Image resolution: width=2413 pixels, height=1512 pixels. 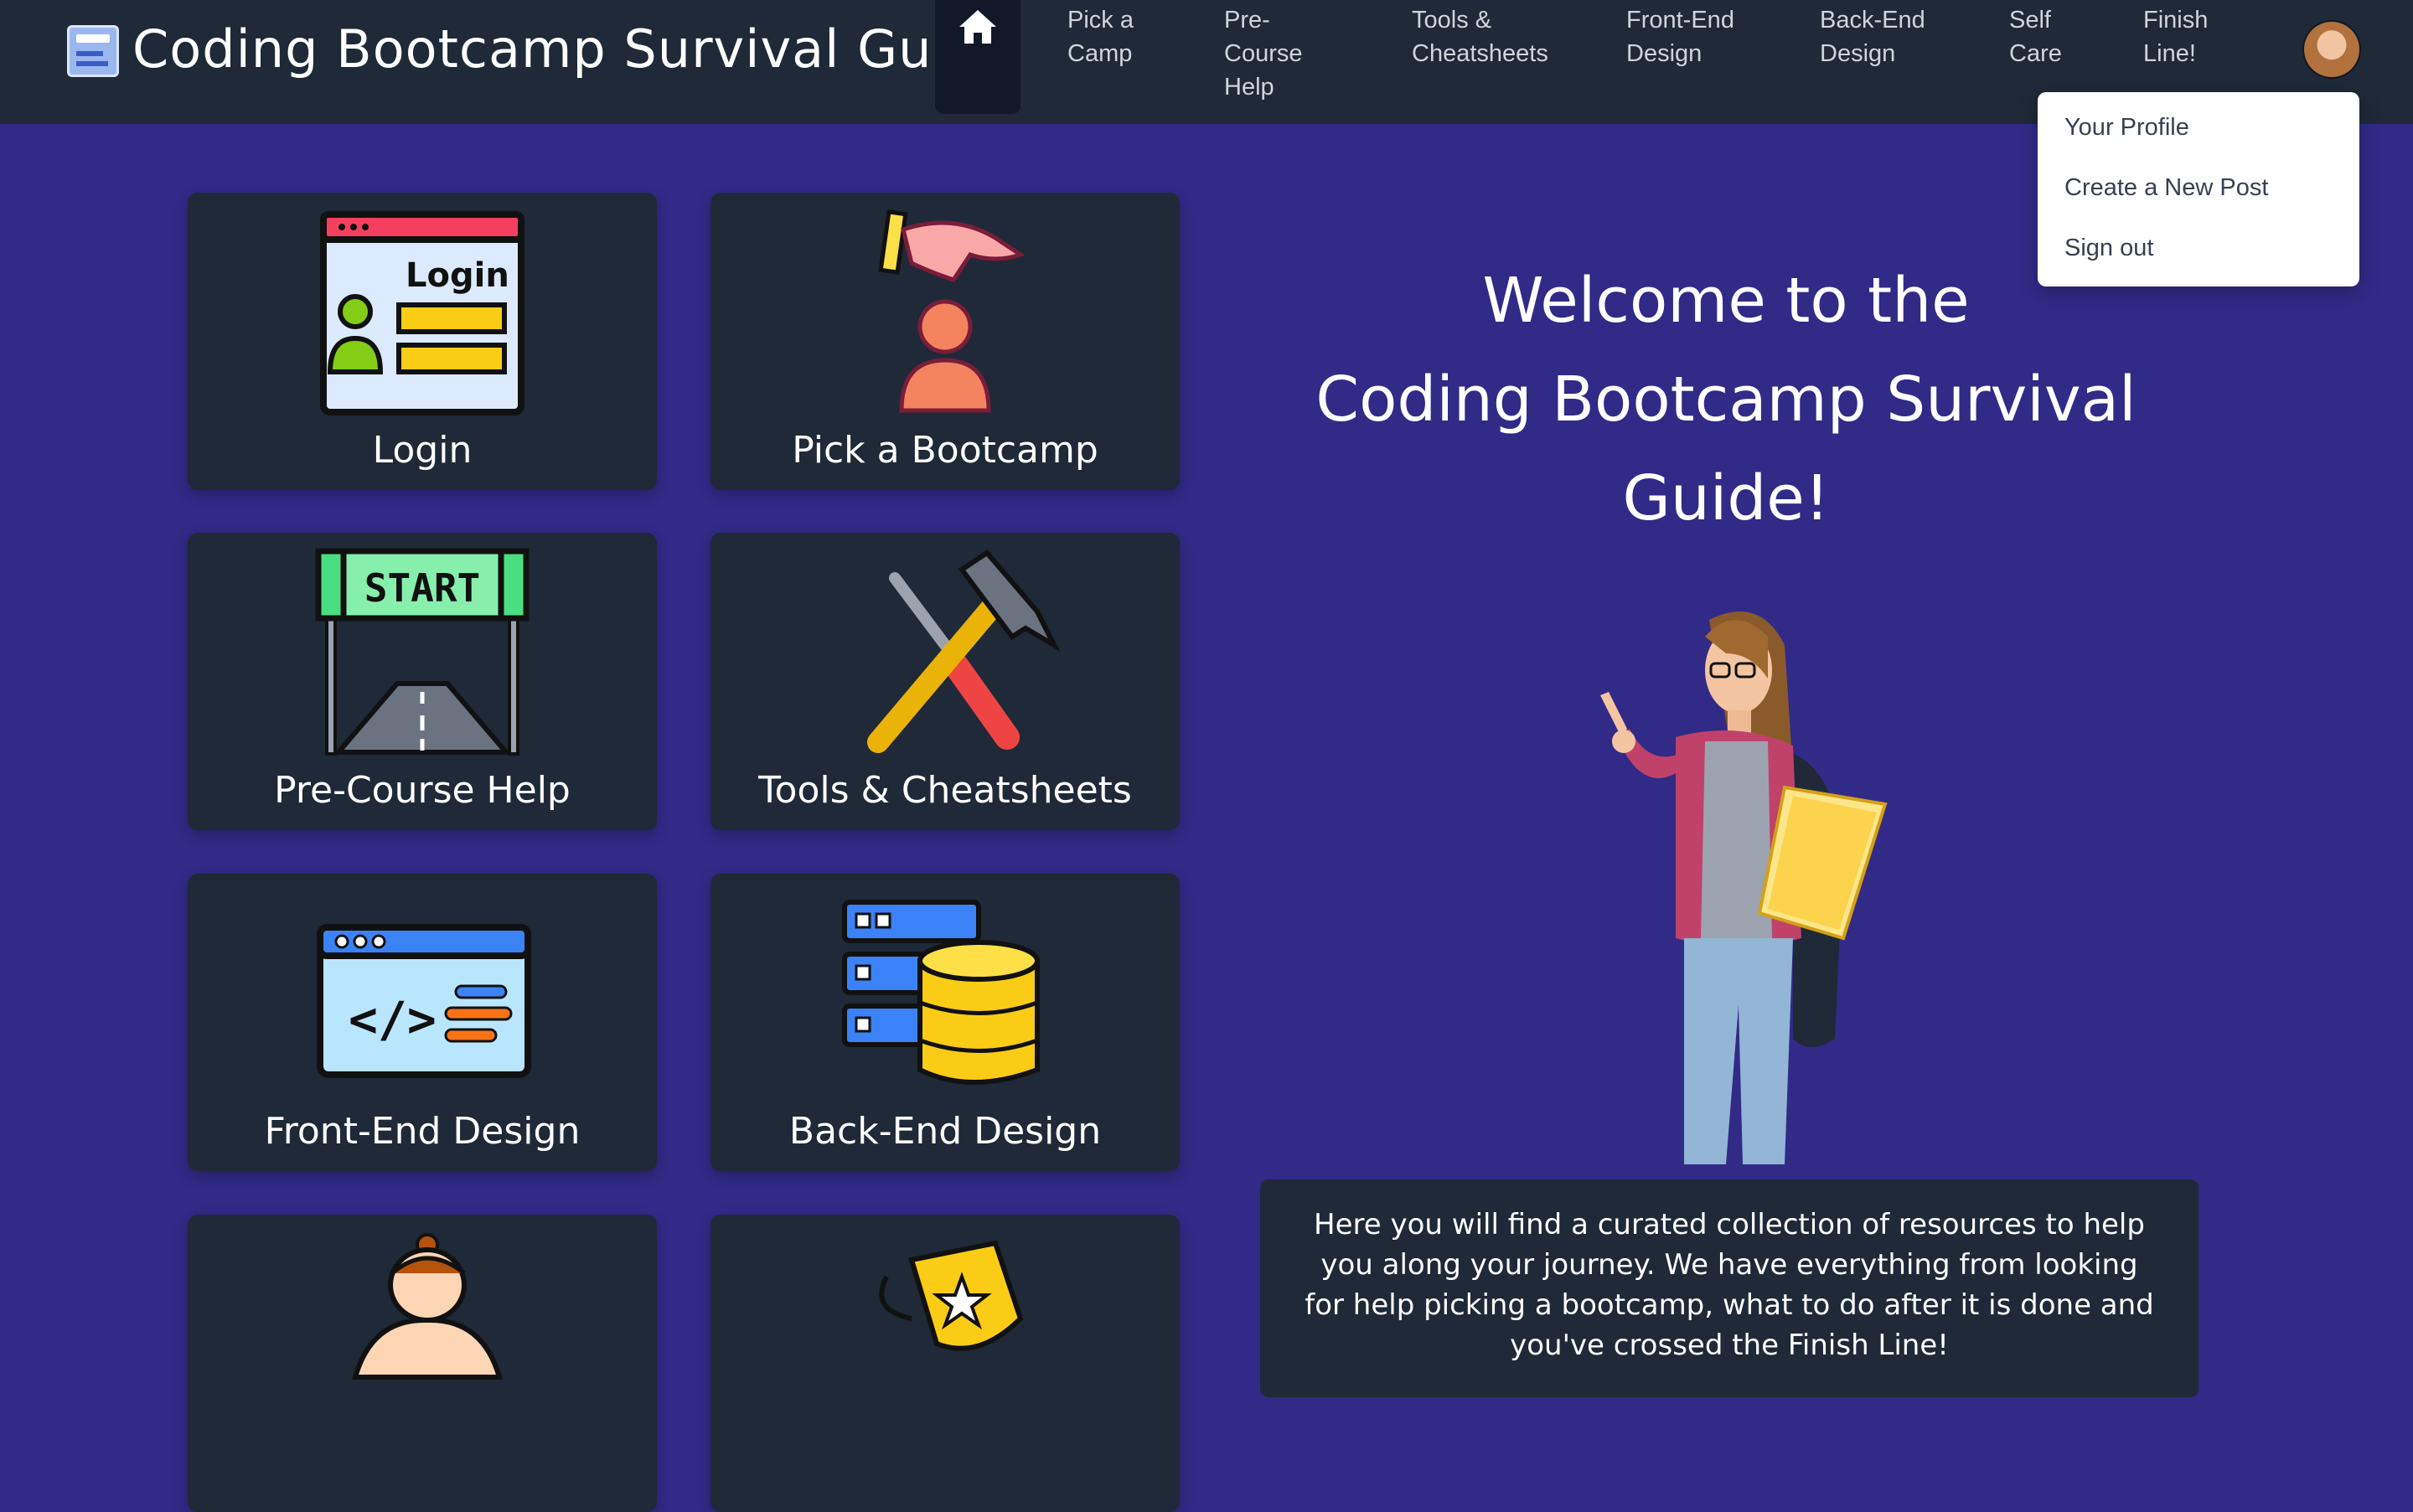 What do you see at coordinates (941, 992) in the screenshot?
I see `database-server-icon` at bounding box center [941, 992].